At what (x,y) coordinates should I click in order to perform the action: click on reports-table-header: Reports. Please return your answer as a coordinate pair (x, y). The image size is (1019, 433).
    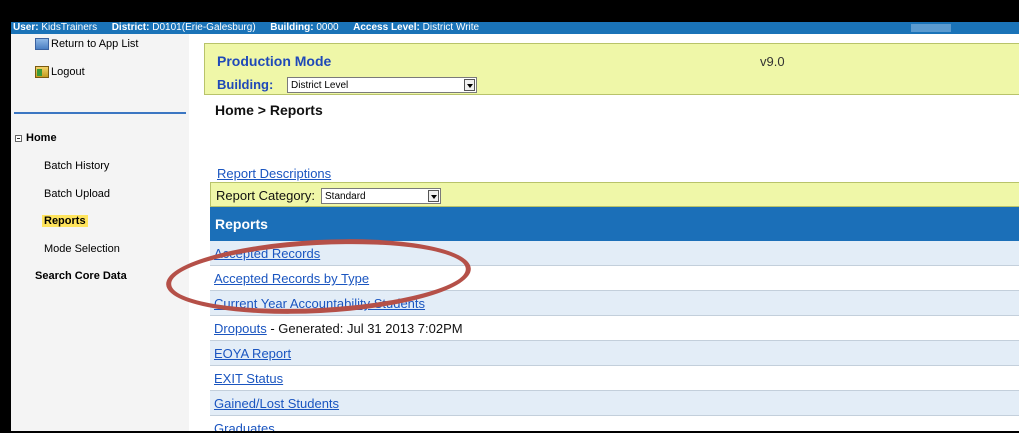
    Looking at the image, I should click on (614, 224).